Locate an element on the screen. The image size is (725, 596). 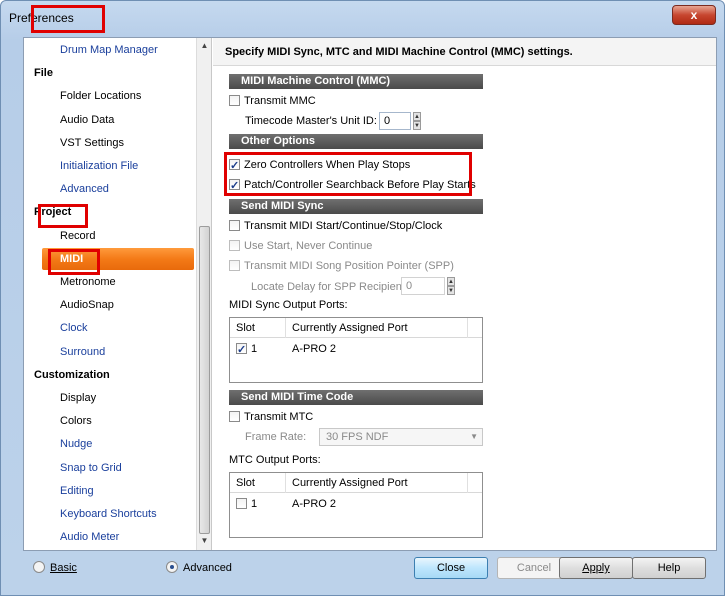
sidebar-item-advanced: Advanced is located at coordinates (110, 189).